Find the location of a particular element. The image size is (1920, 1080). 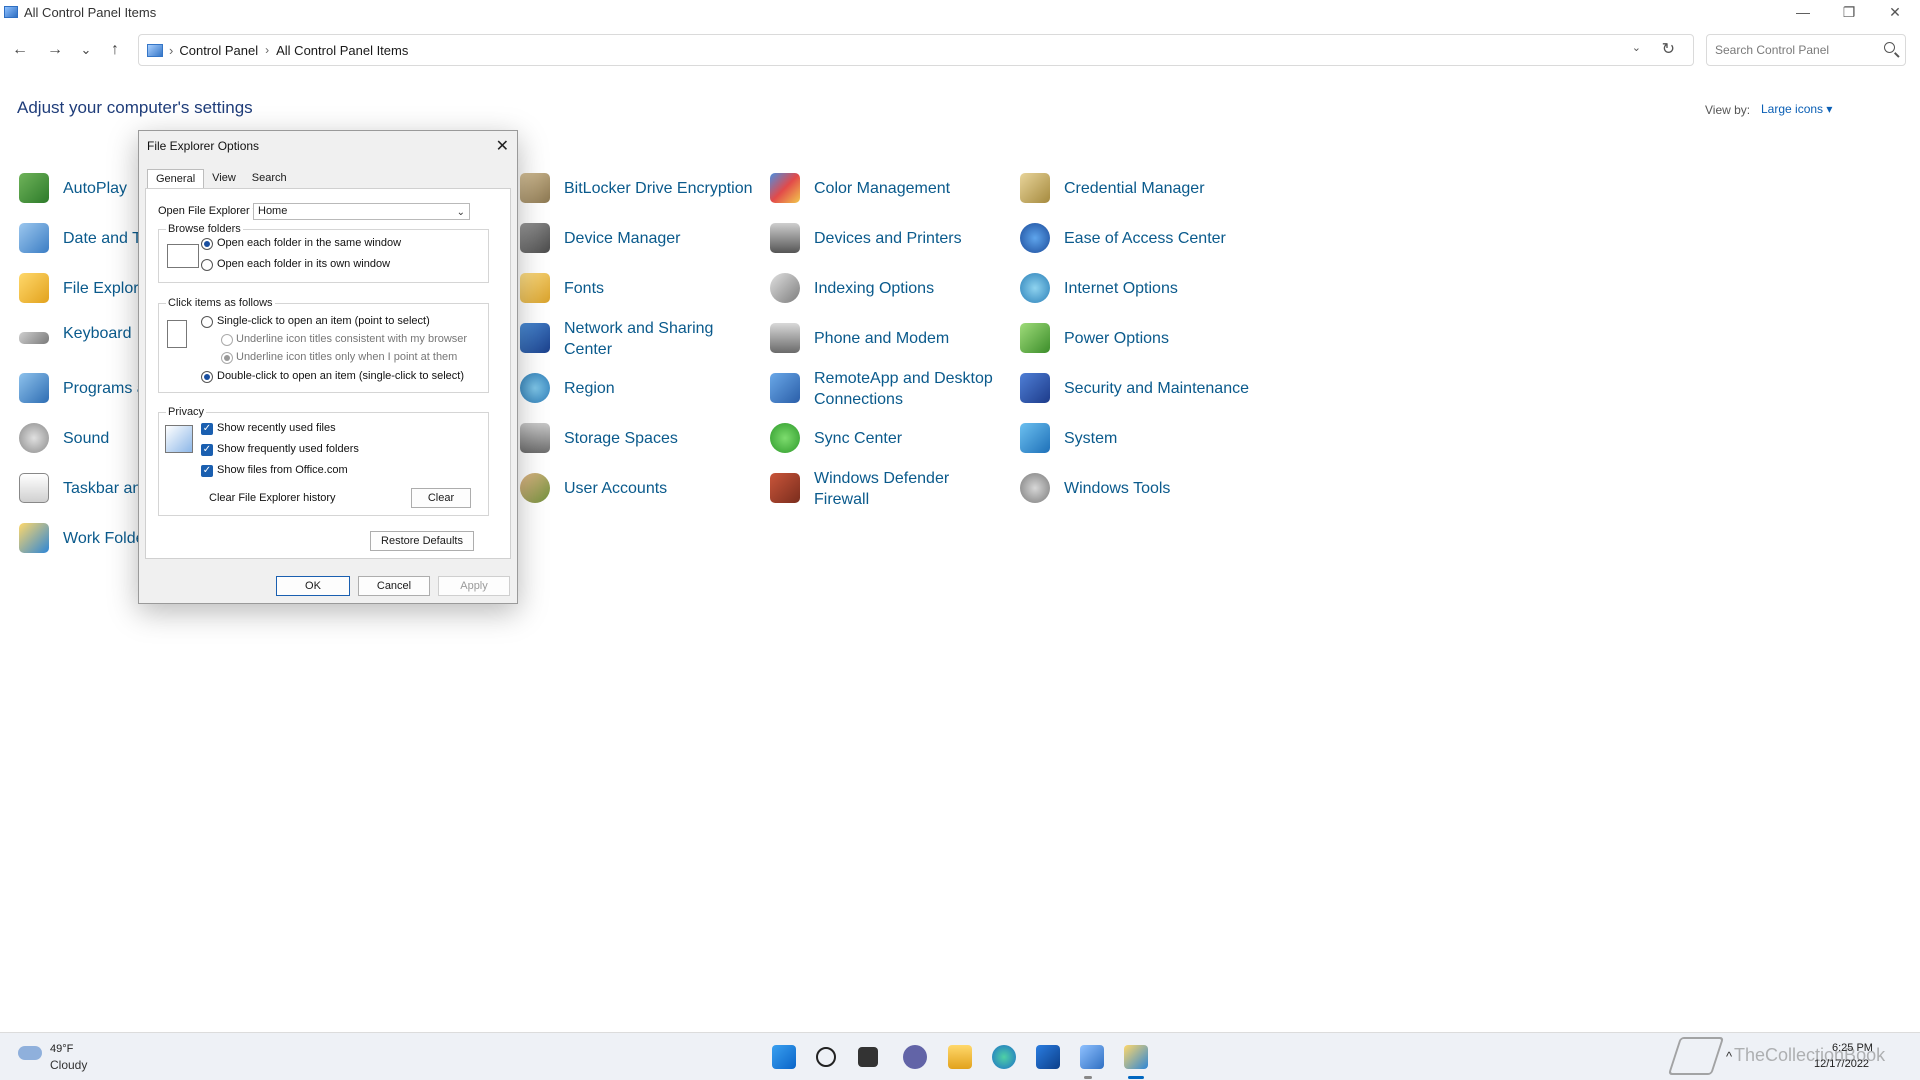

recent-files-checkbox: ✓ is located at coordinates (207, 429).